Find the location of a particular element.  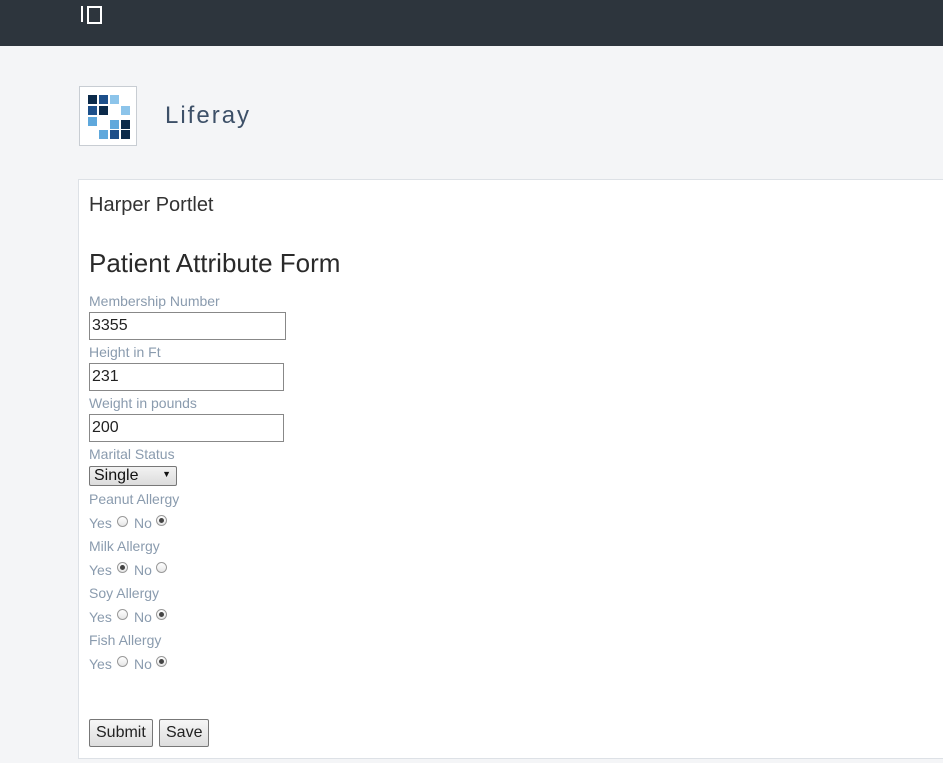

membership-number-input is located at coordinates (187, 326).